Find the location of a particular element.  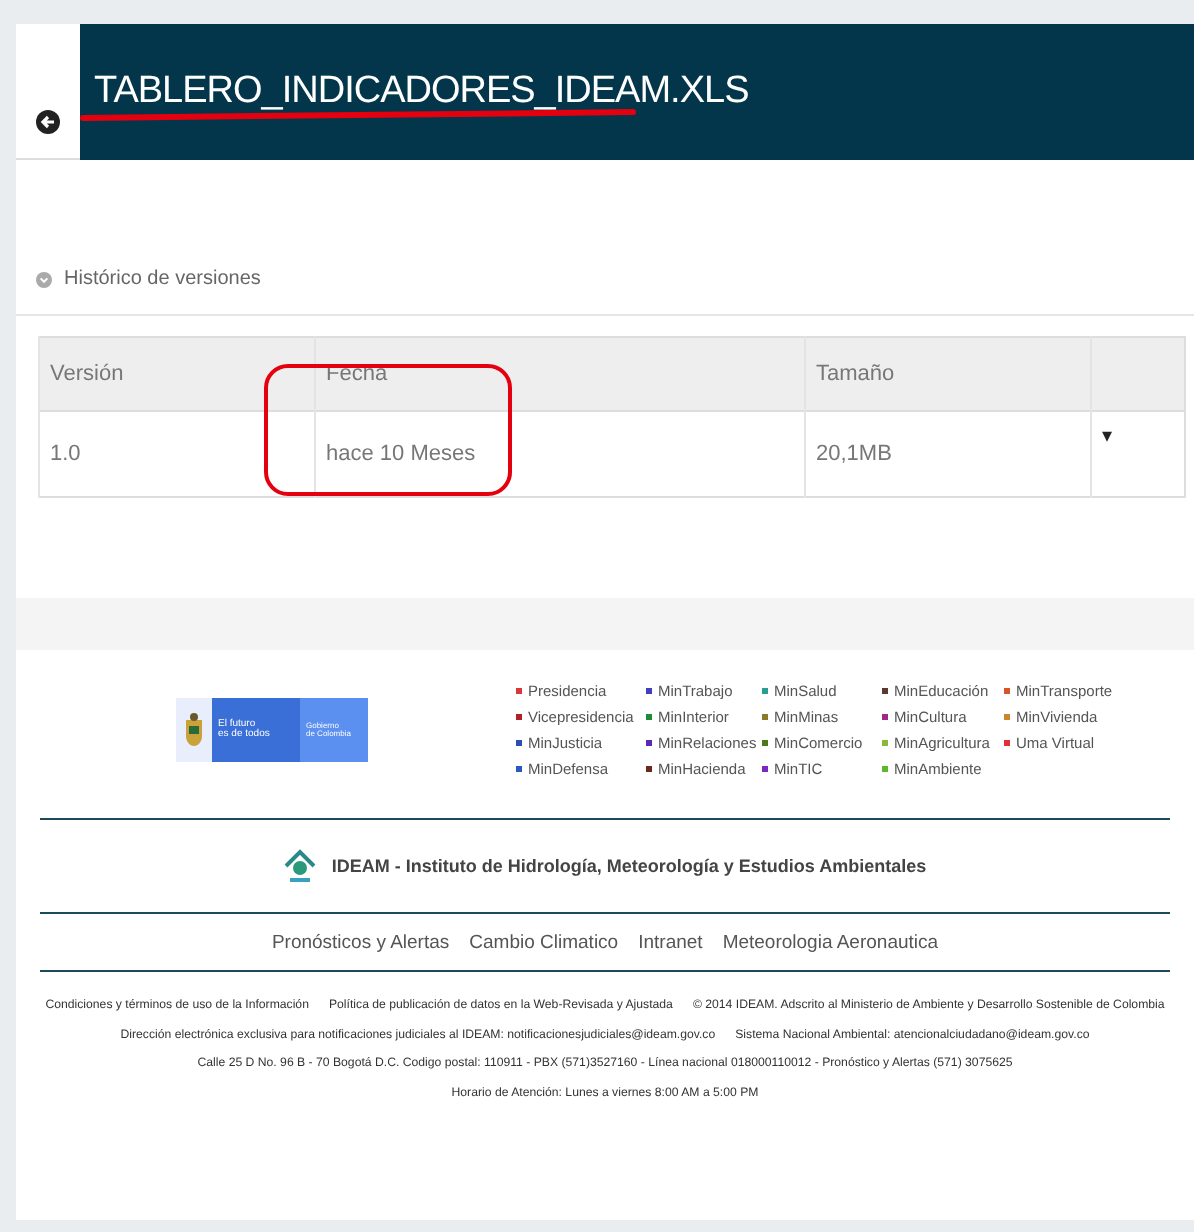

dropdown-caret: ▾ is located at coordinates (1107, 437).